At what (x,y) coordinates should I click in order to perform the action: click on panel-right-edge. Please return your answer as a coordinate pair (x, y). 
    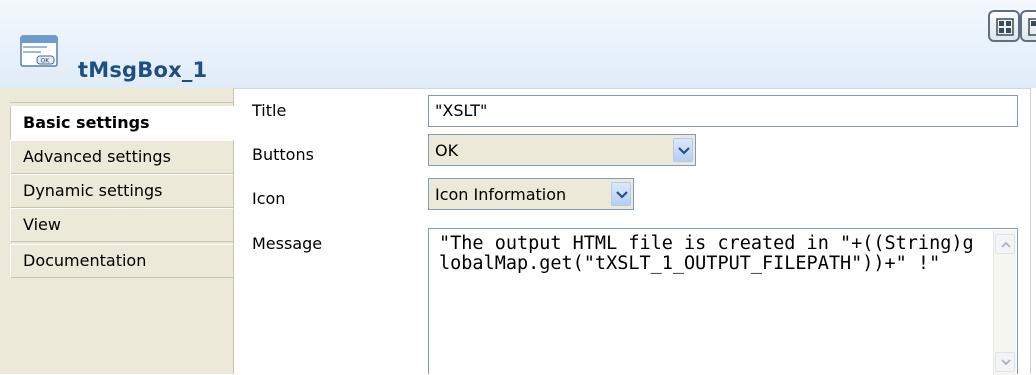
    Looking at the image, I should click on (1033, 231).